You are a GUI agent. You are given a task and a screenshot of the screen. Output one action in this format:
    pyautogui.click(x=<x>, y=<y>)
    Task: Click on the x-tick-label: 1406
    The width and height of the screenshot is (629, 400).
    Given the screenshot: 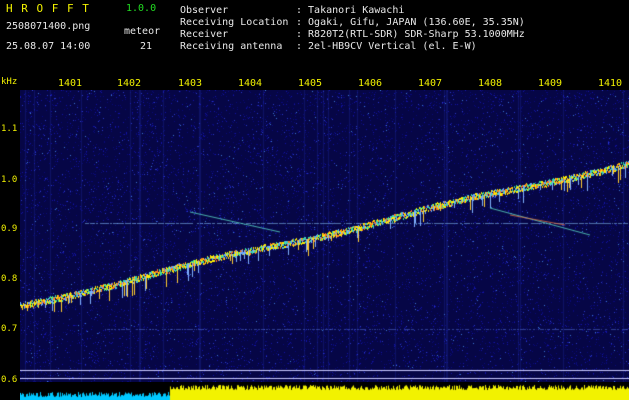 What is the action you would take?
    pyautogui.click(x=370, y=83)
    